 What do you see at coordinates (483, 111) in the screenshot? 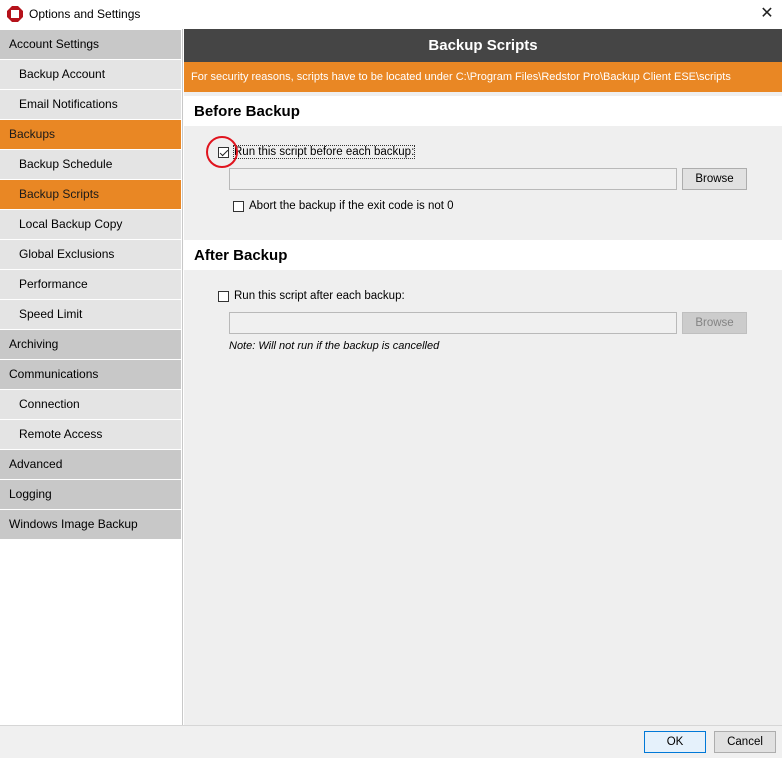
I see `before-backup-header: Before Backup` at bounding box center [483, 111].